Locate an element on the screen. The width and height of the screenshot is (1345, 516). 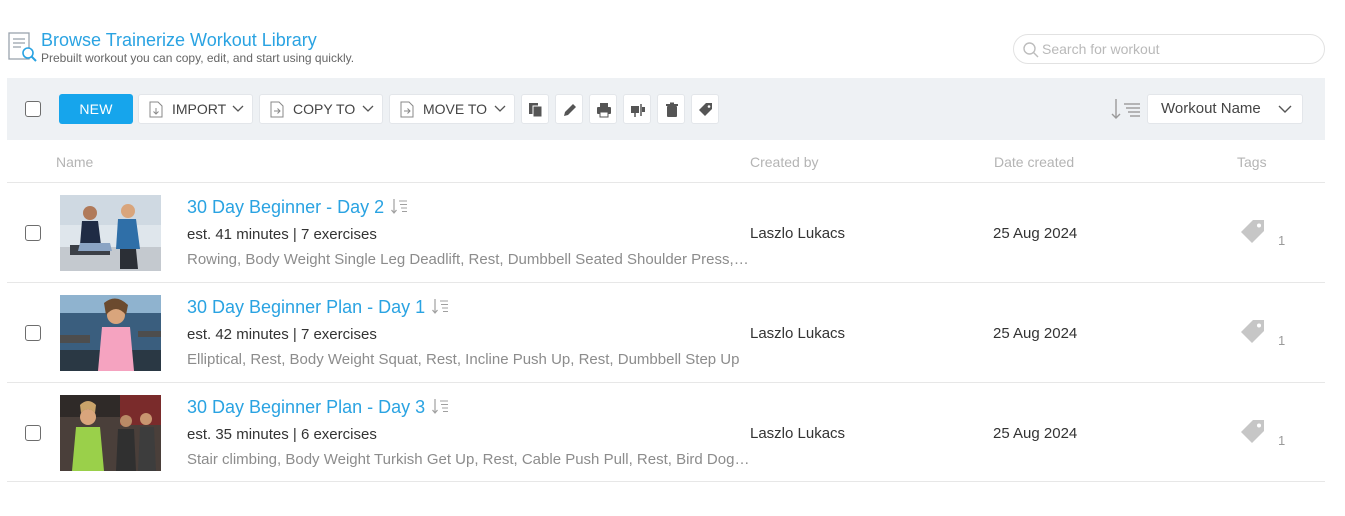
column-header-date-created: Date created is located at coordinates (1034, 162).